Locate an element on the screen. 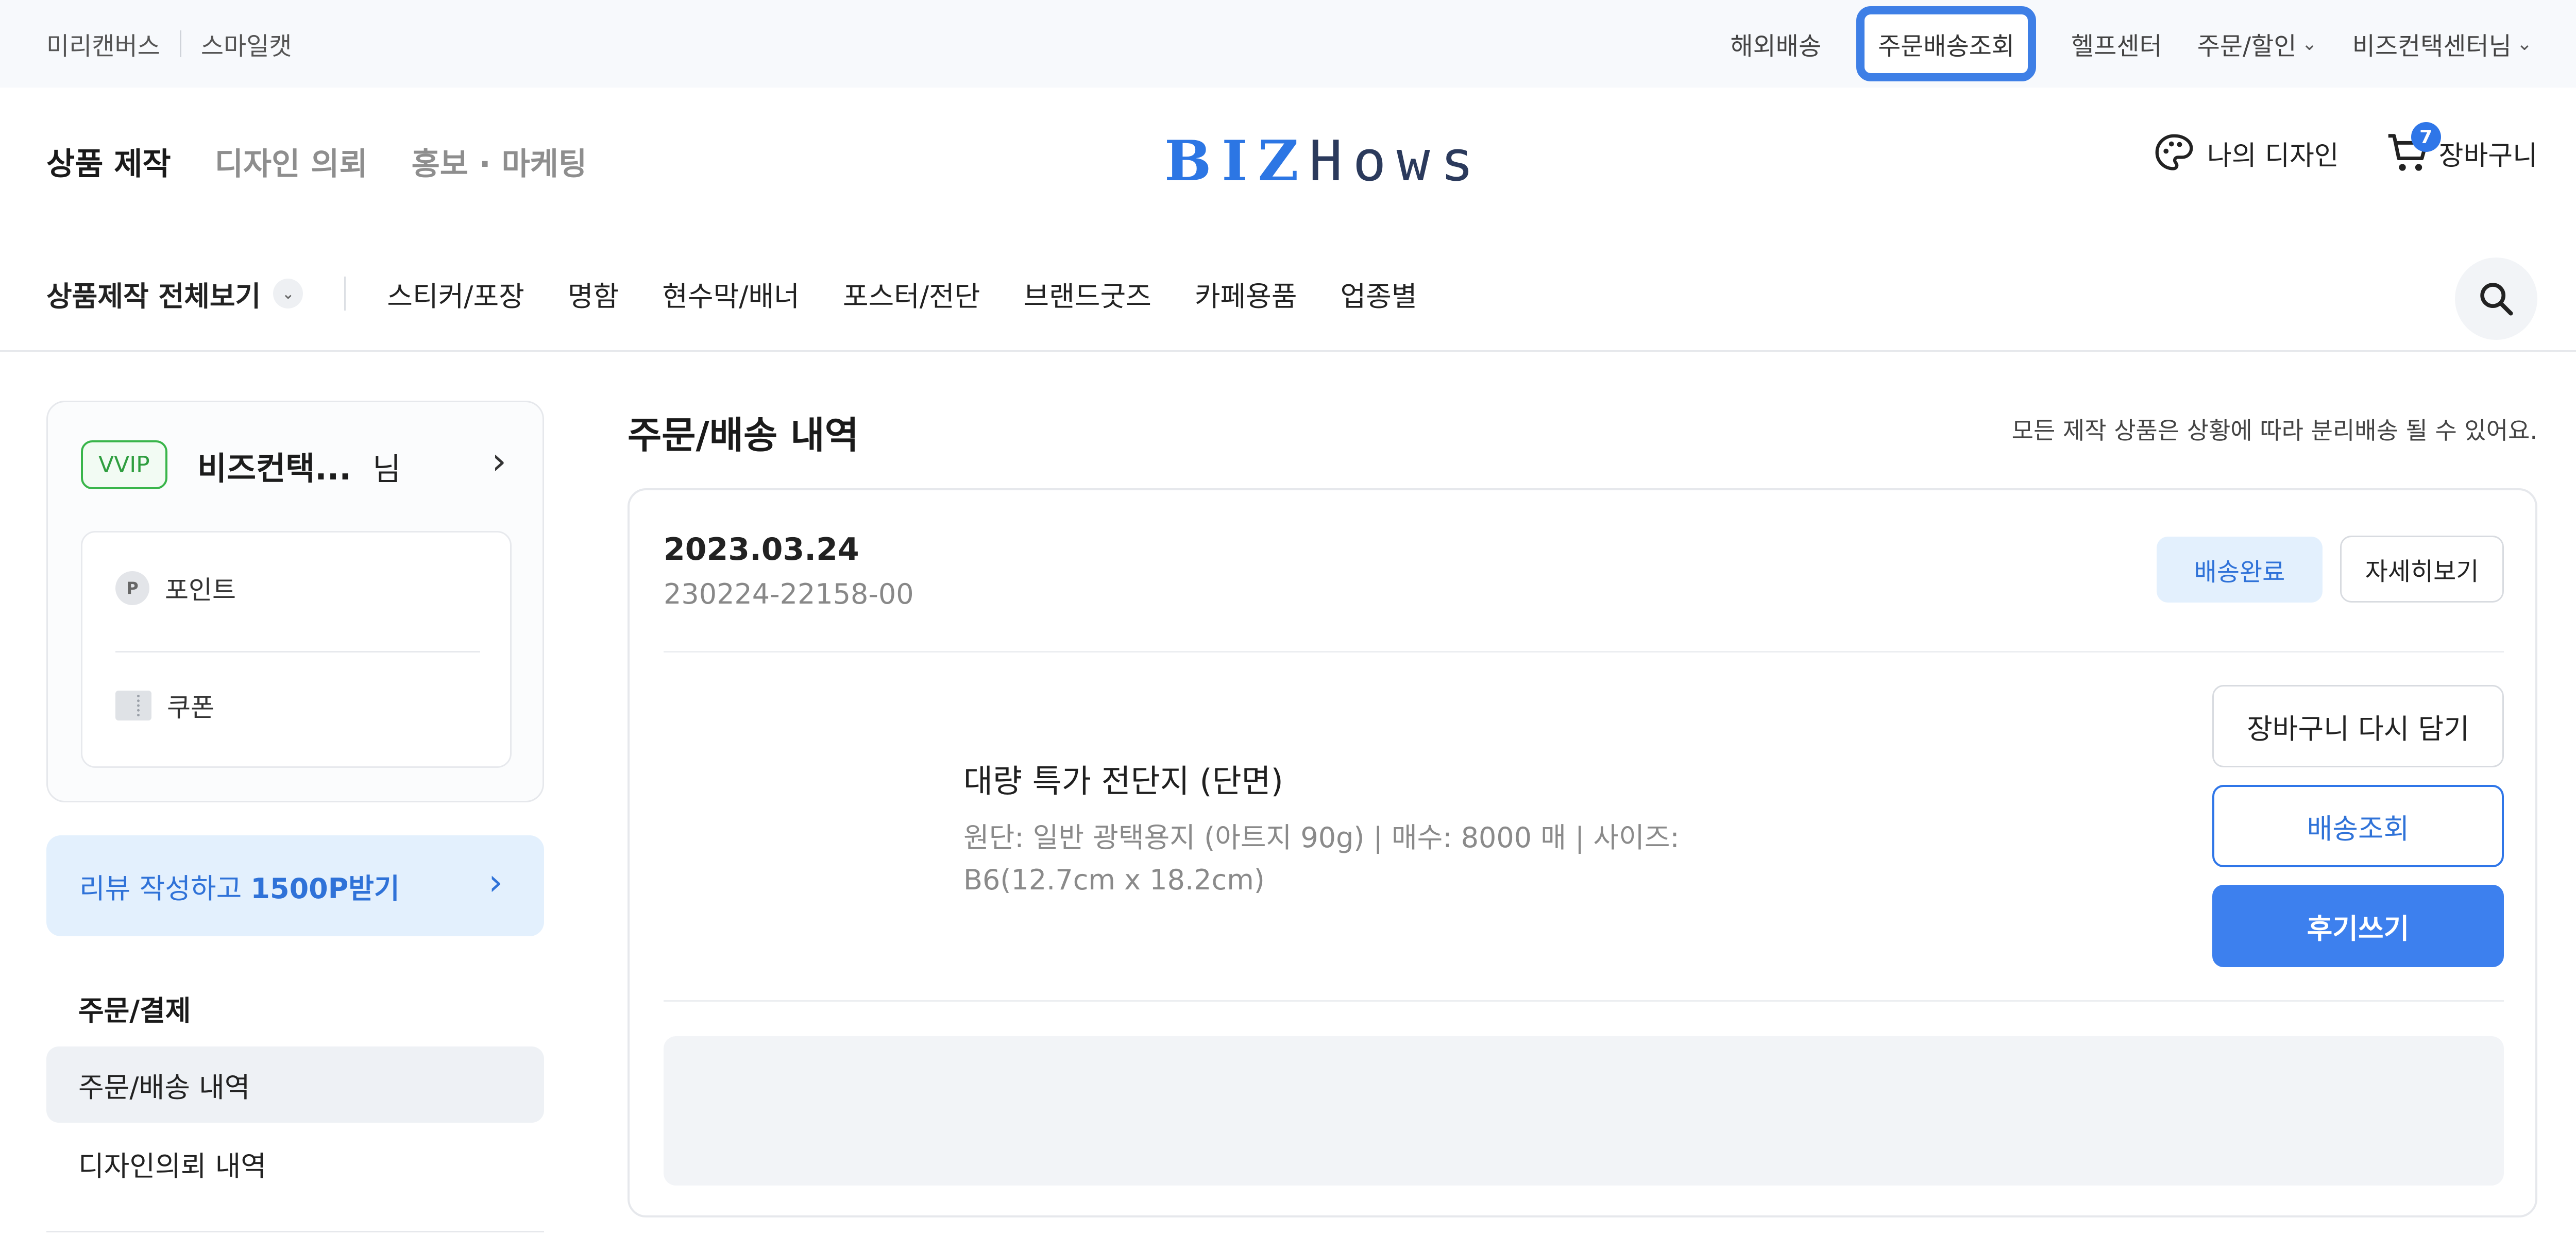  search-icon is located at coordinates (2496, 300).